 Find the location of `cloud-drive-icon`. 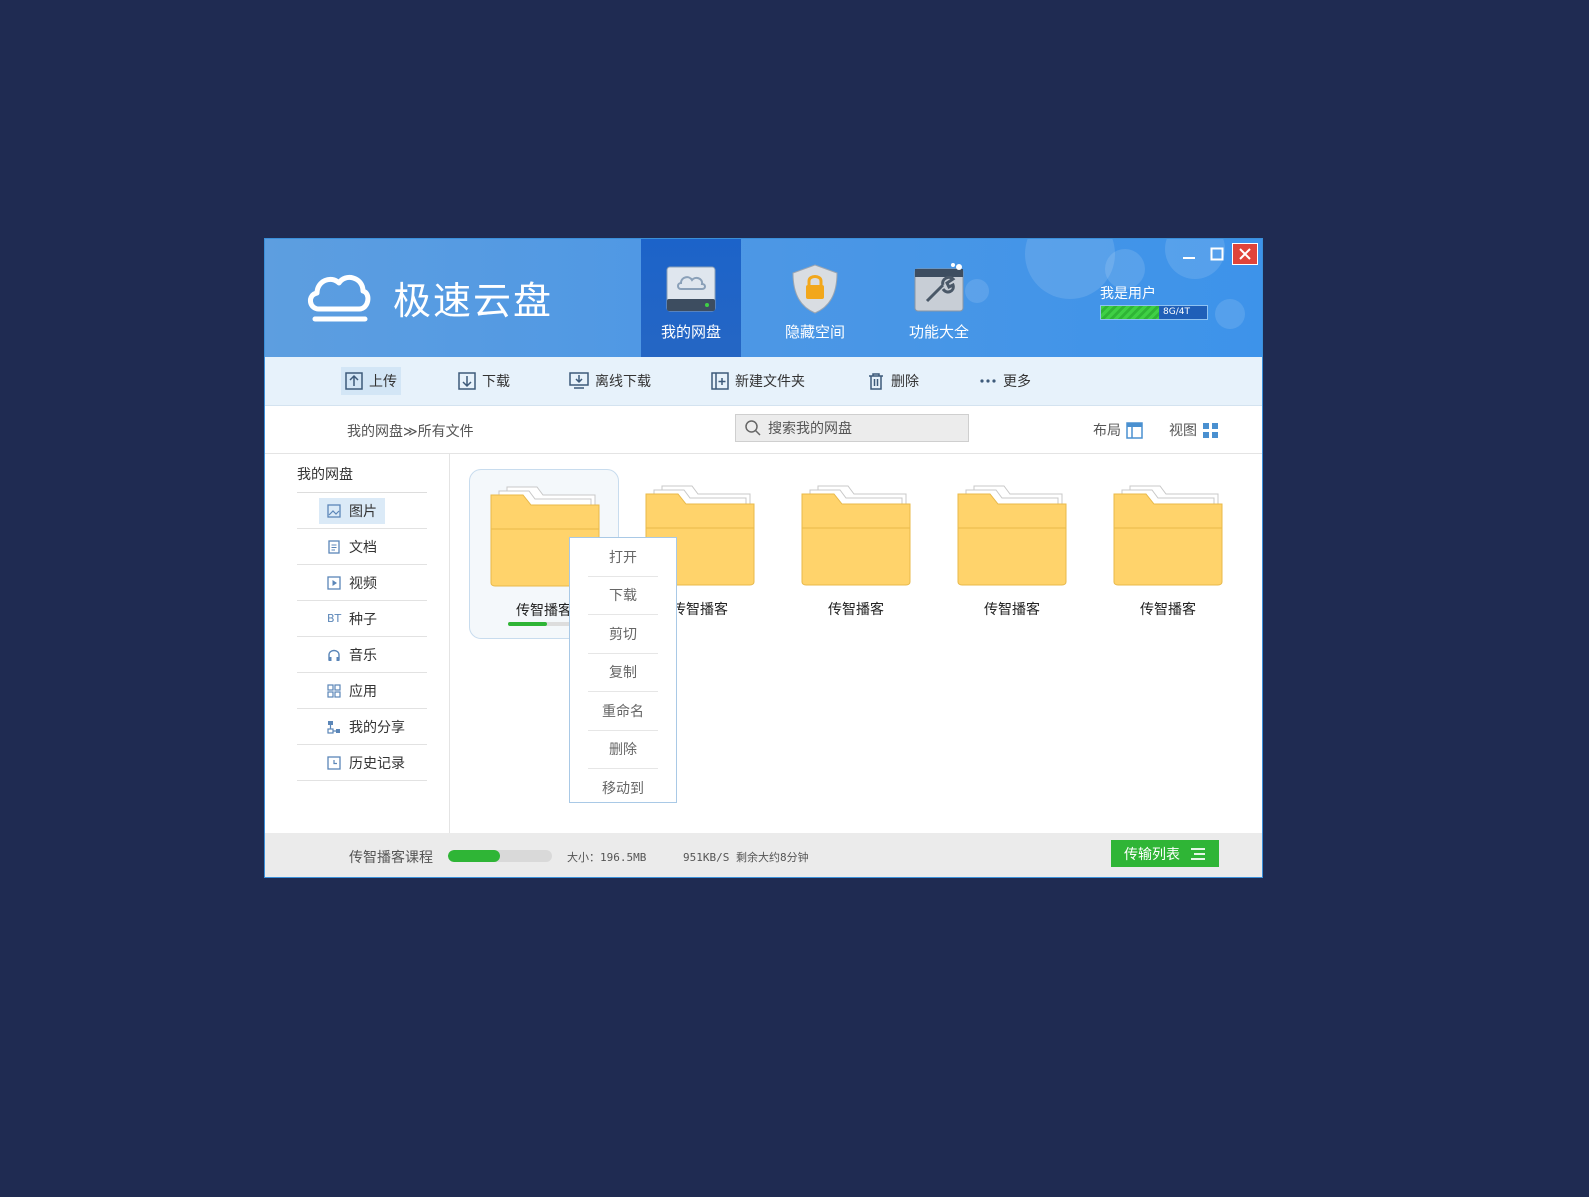

cloud-drive-icon is located at coordinates (691, 289).